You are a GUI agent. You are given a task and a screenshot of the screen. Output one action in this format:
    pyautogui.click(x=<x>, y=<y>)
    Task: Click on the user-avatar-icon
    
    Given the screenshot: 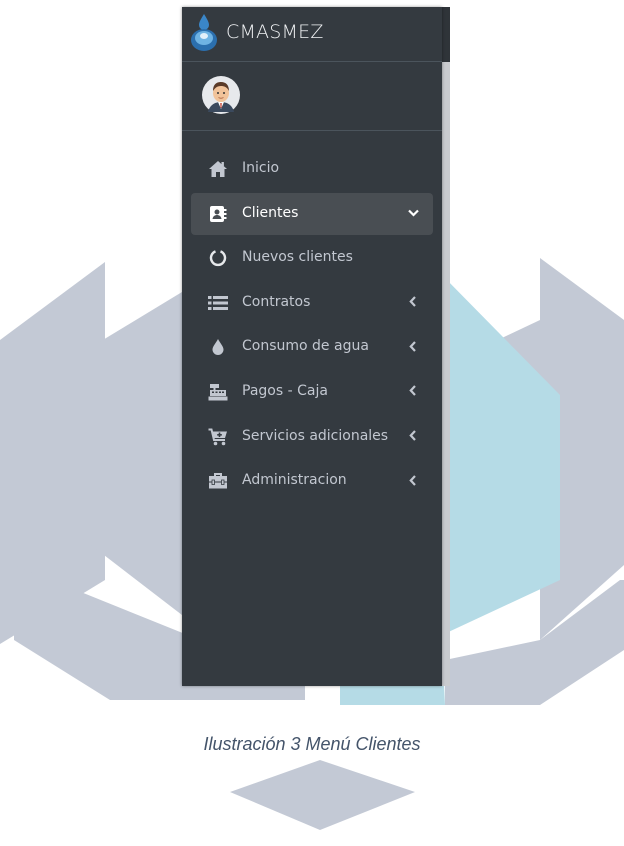 What is the action you would take?
    pyautogui.click(x=221, y=95)
    